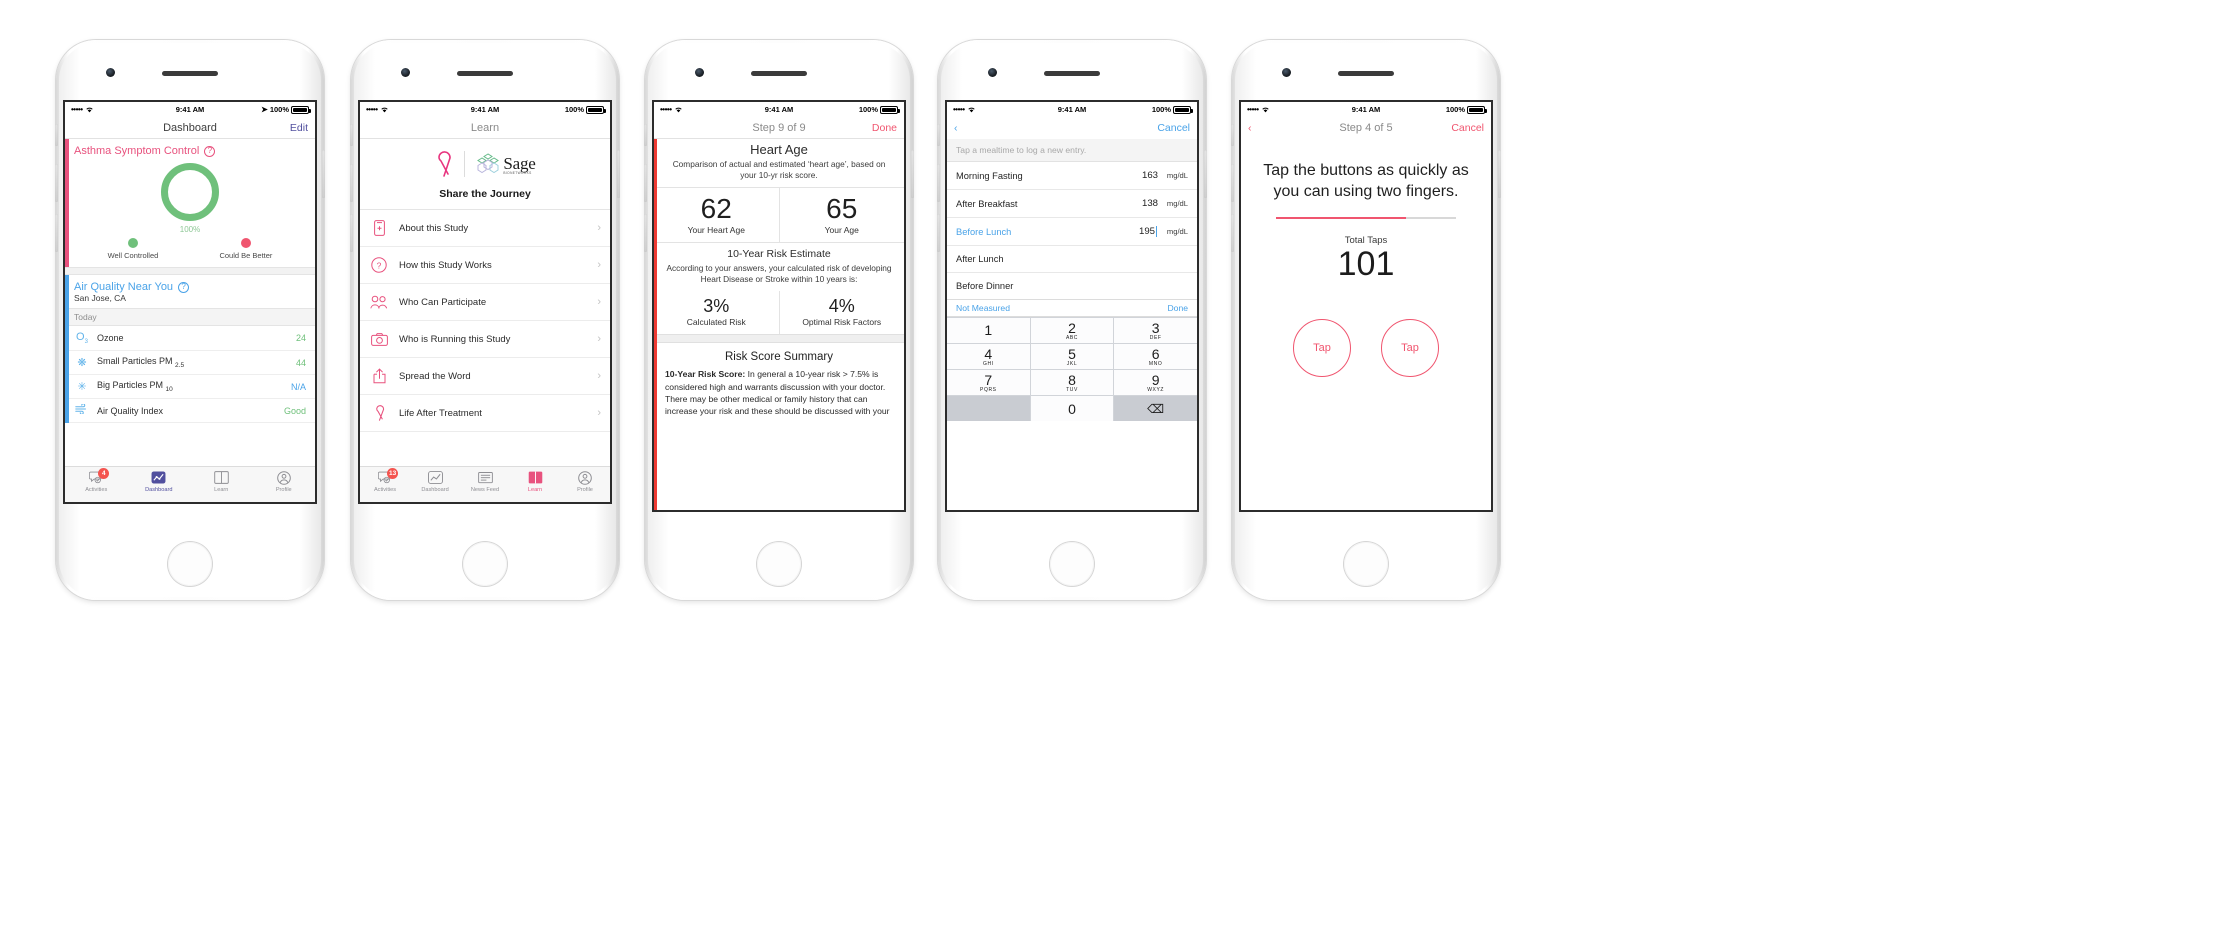 The width and height of the screenshot is (2238, 950). I want to click on table-row-active: Before Lunch 195 mg/dL, so click(1072, 232).